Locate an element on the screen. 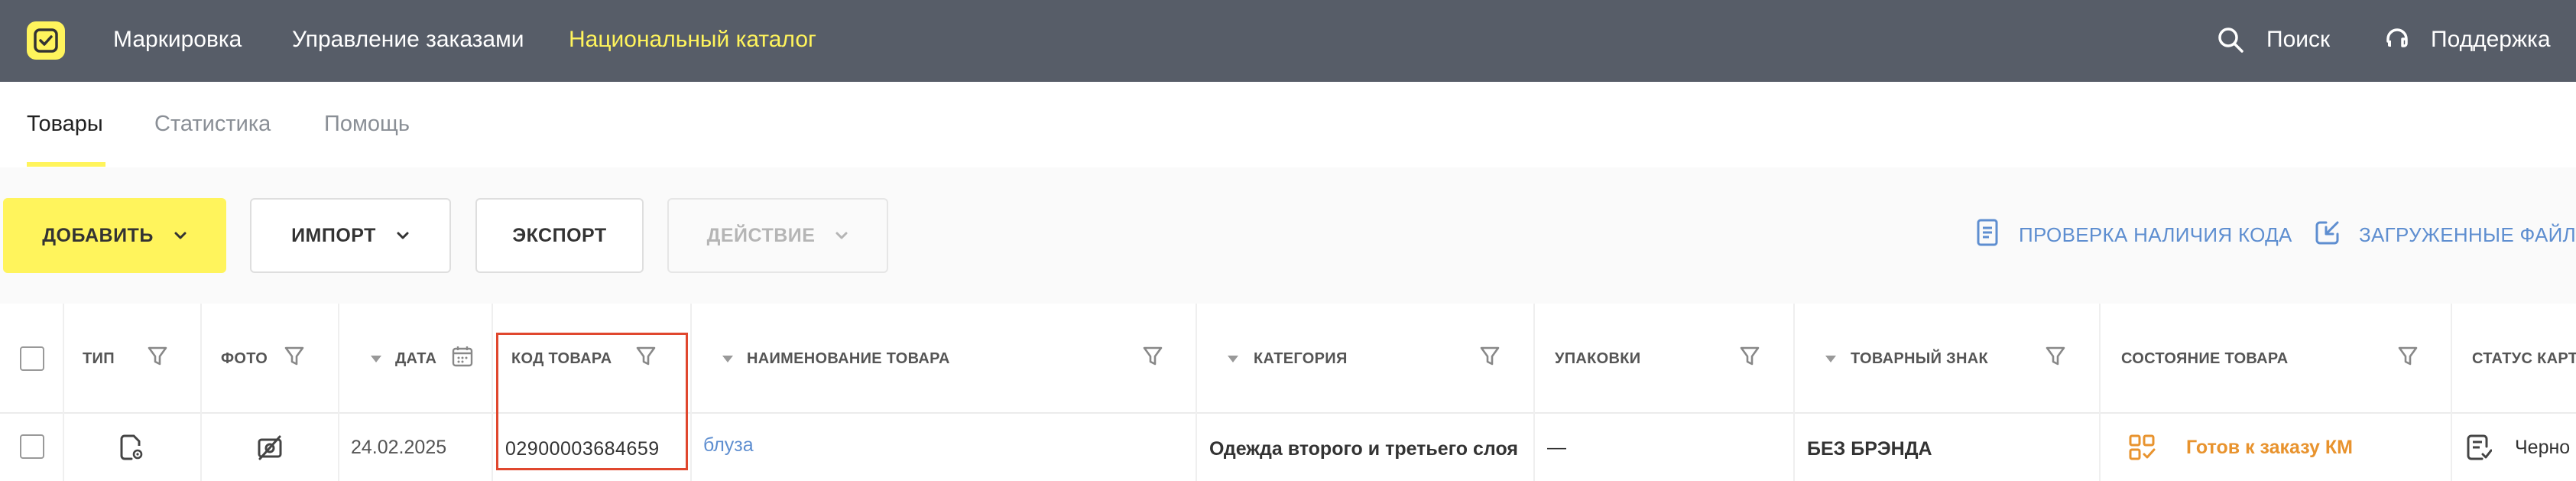  card-status-icon is located at coordinates (2479, 447).